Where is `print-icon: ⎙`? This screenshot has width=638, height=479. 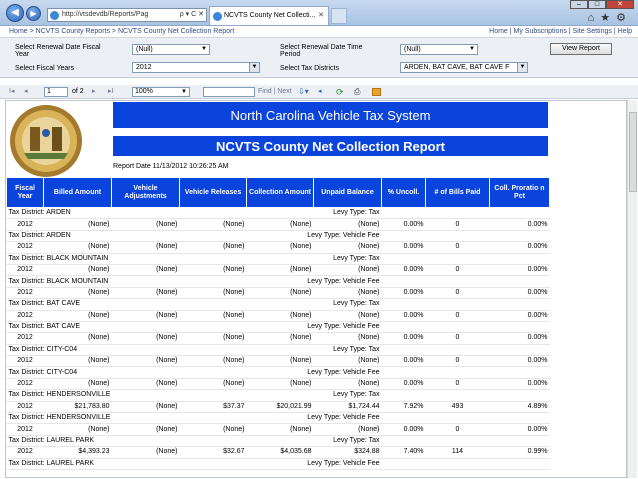 print-icon: ⎙ is located at coordinates (357, 92).